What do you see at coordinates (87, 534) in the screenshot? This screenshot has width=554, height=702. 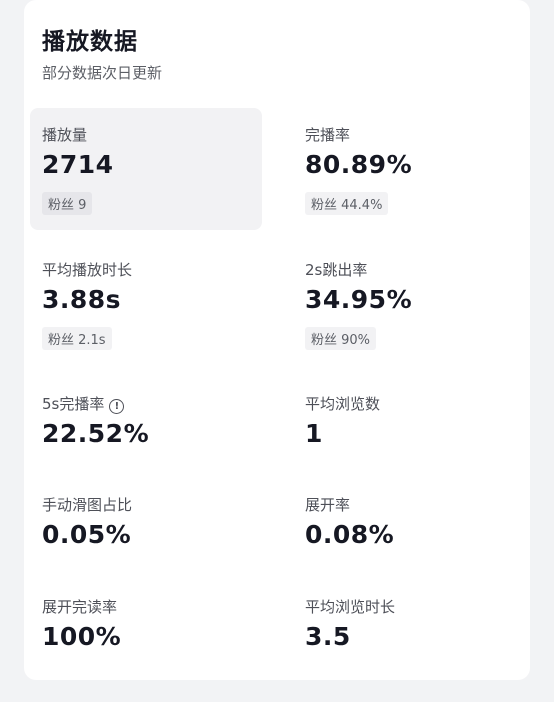 I see `metric-value: 0.05%` at bounding box center [87, 534].